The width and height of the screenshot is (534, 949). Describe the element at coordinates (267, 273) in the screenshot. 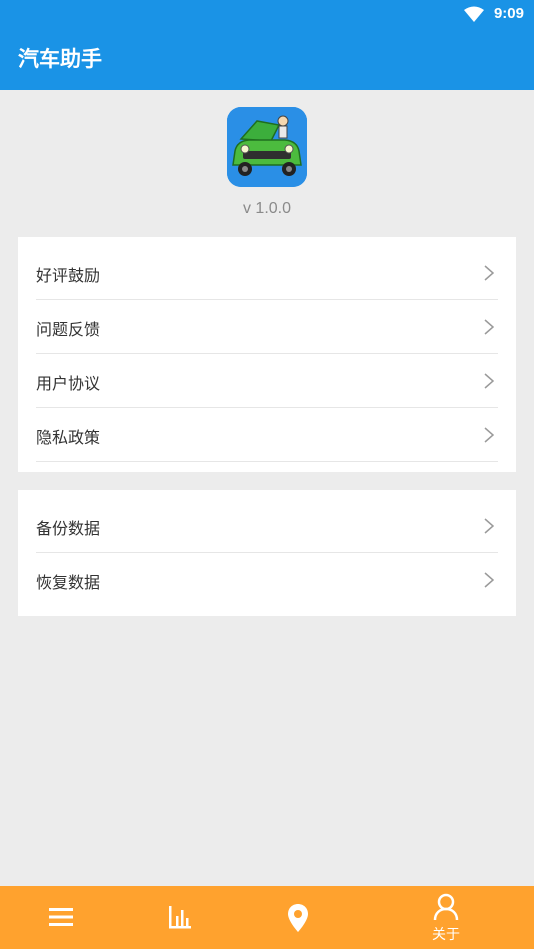

I see `menu-item-rate: 好评鼓励` at that location.